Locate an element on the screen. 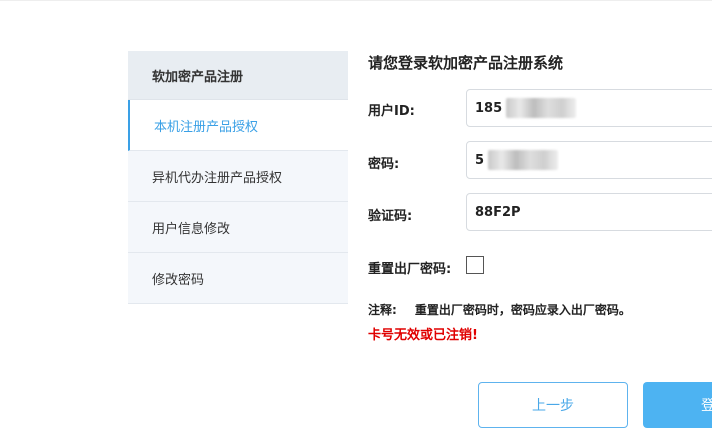 Image resolution: width=712 pixels, height=428 pixels. prev-step-button: 上一步 is located at coordinates (553, 405).